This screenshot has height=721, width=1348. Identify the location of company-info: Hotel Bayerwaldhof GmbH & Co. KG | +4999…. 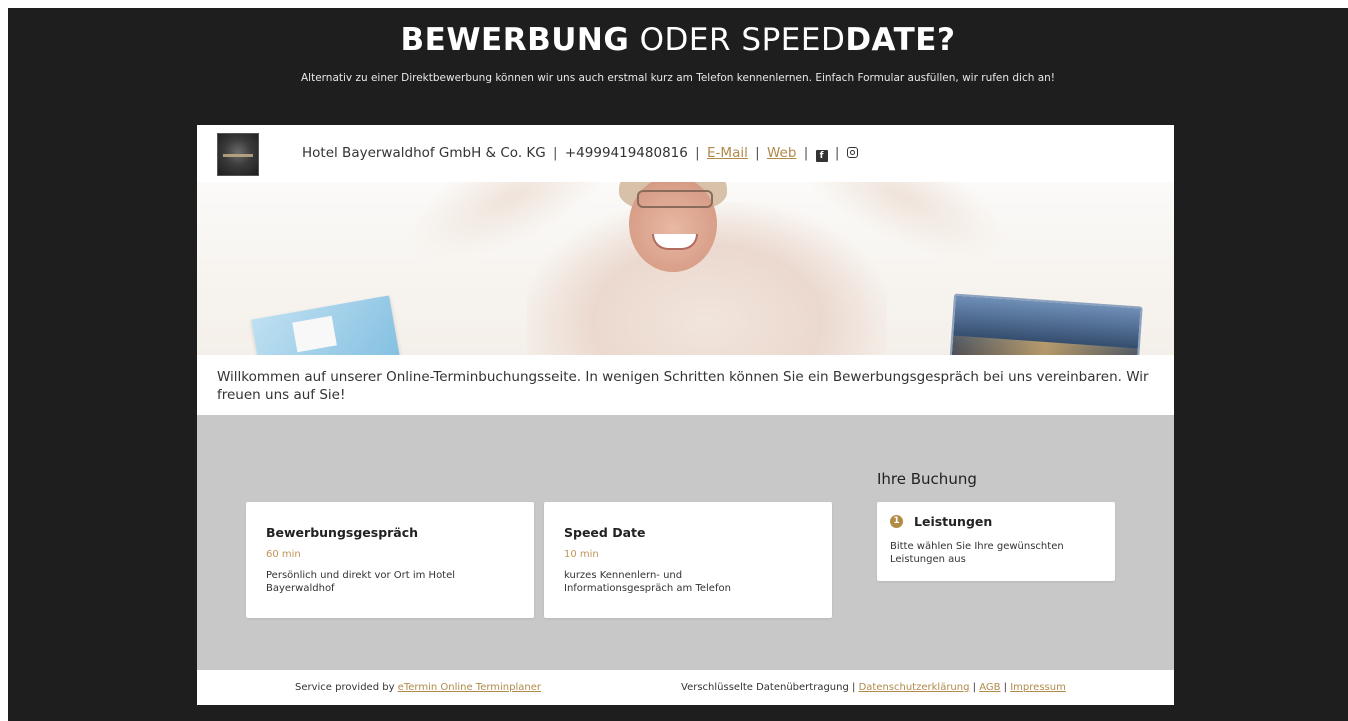
(580, 153).